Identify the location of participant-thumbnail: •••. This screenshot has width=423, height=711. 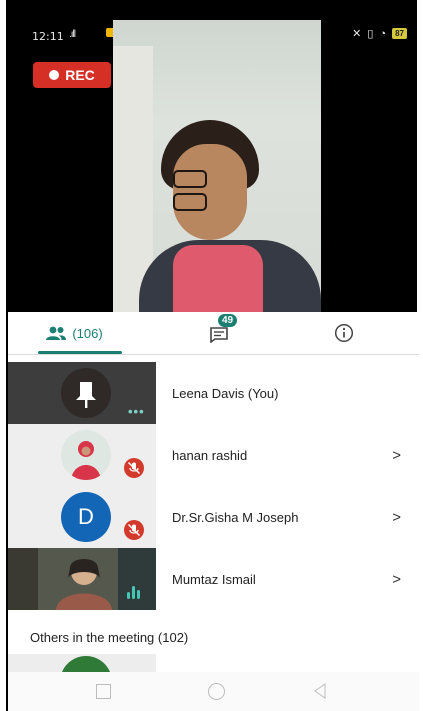
(82, 393).